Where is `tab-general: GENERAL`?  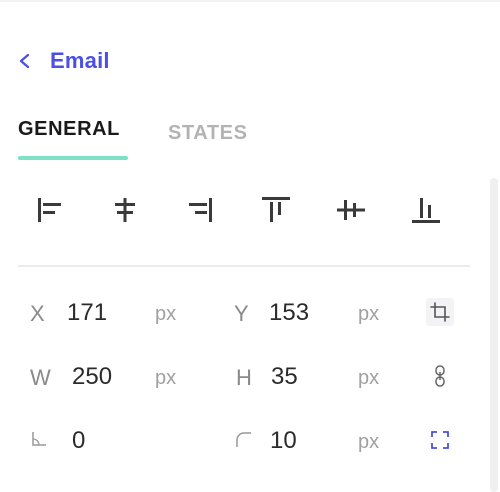 tab-general: GENERAL is located at coordinates (69, 129).